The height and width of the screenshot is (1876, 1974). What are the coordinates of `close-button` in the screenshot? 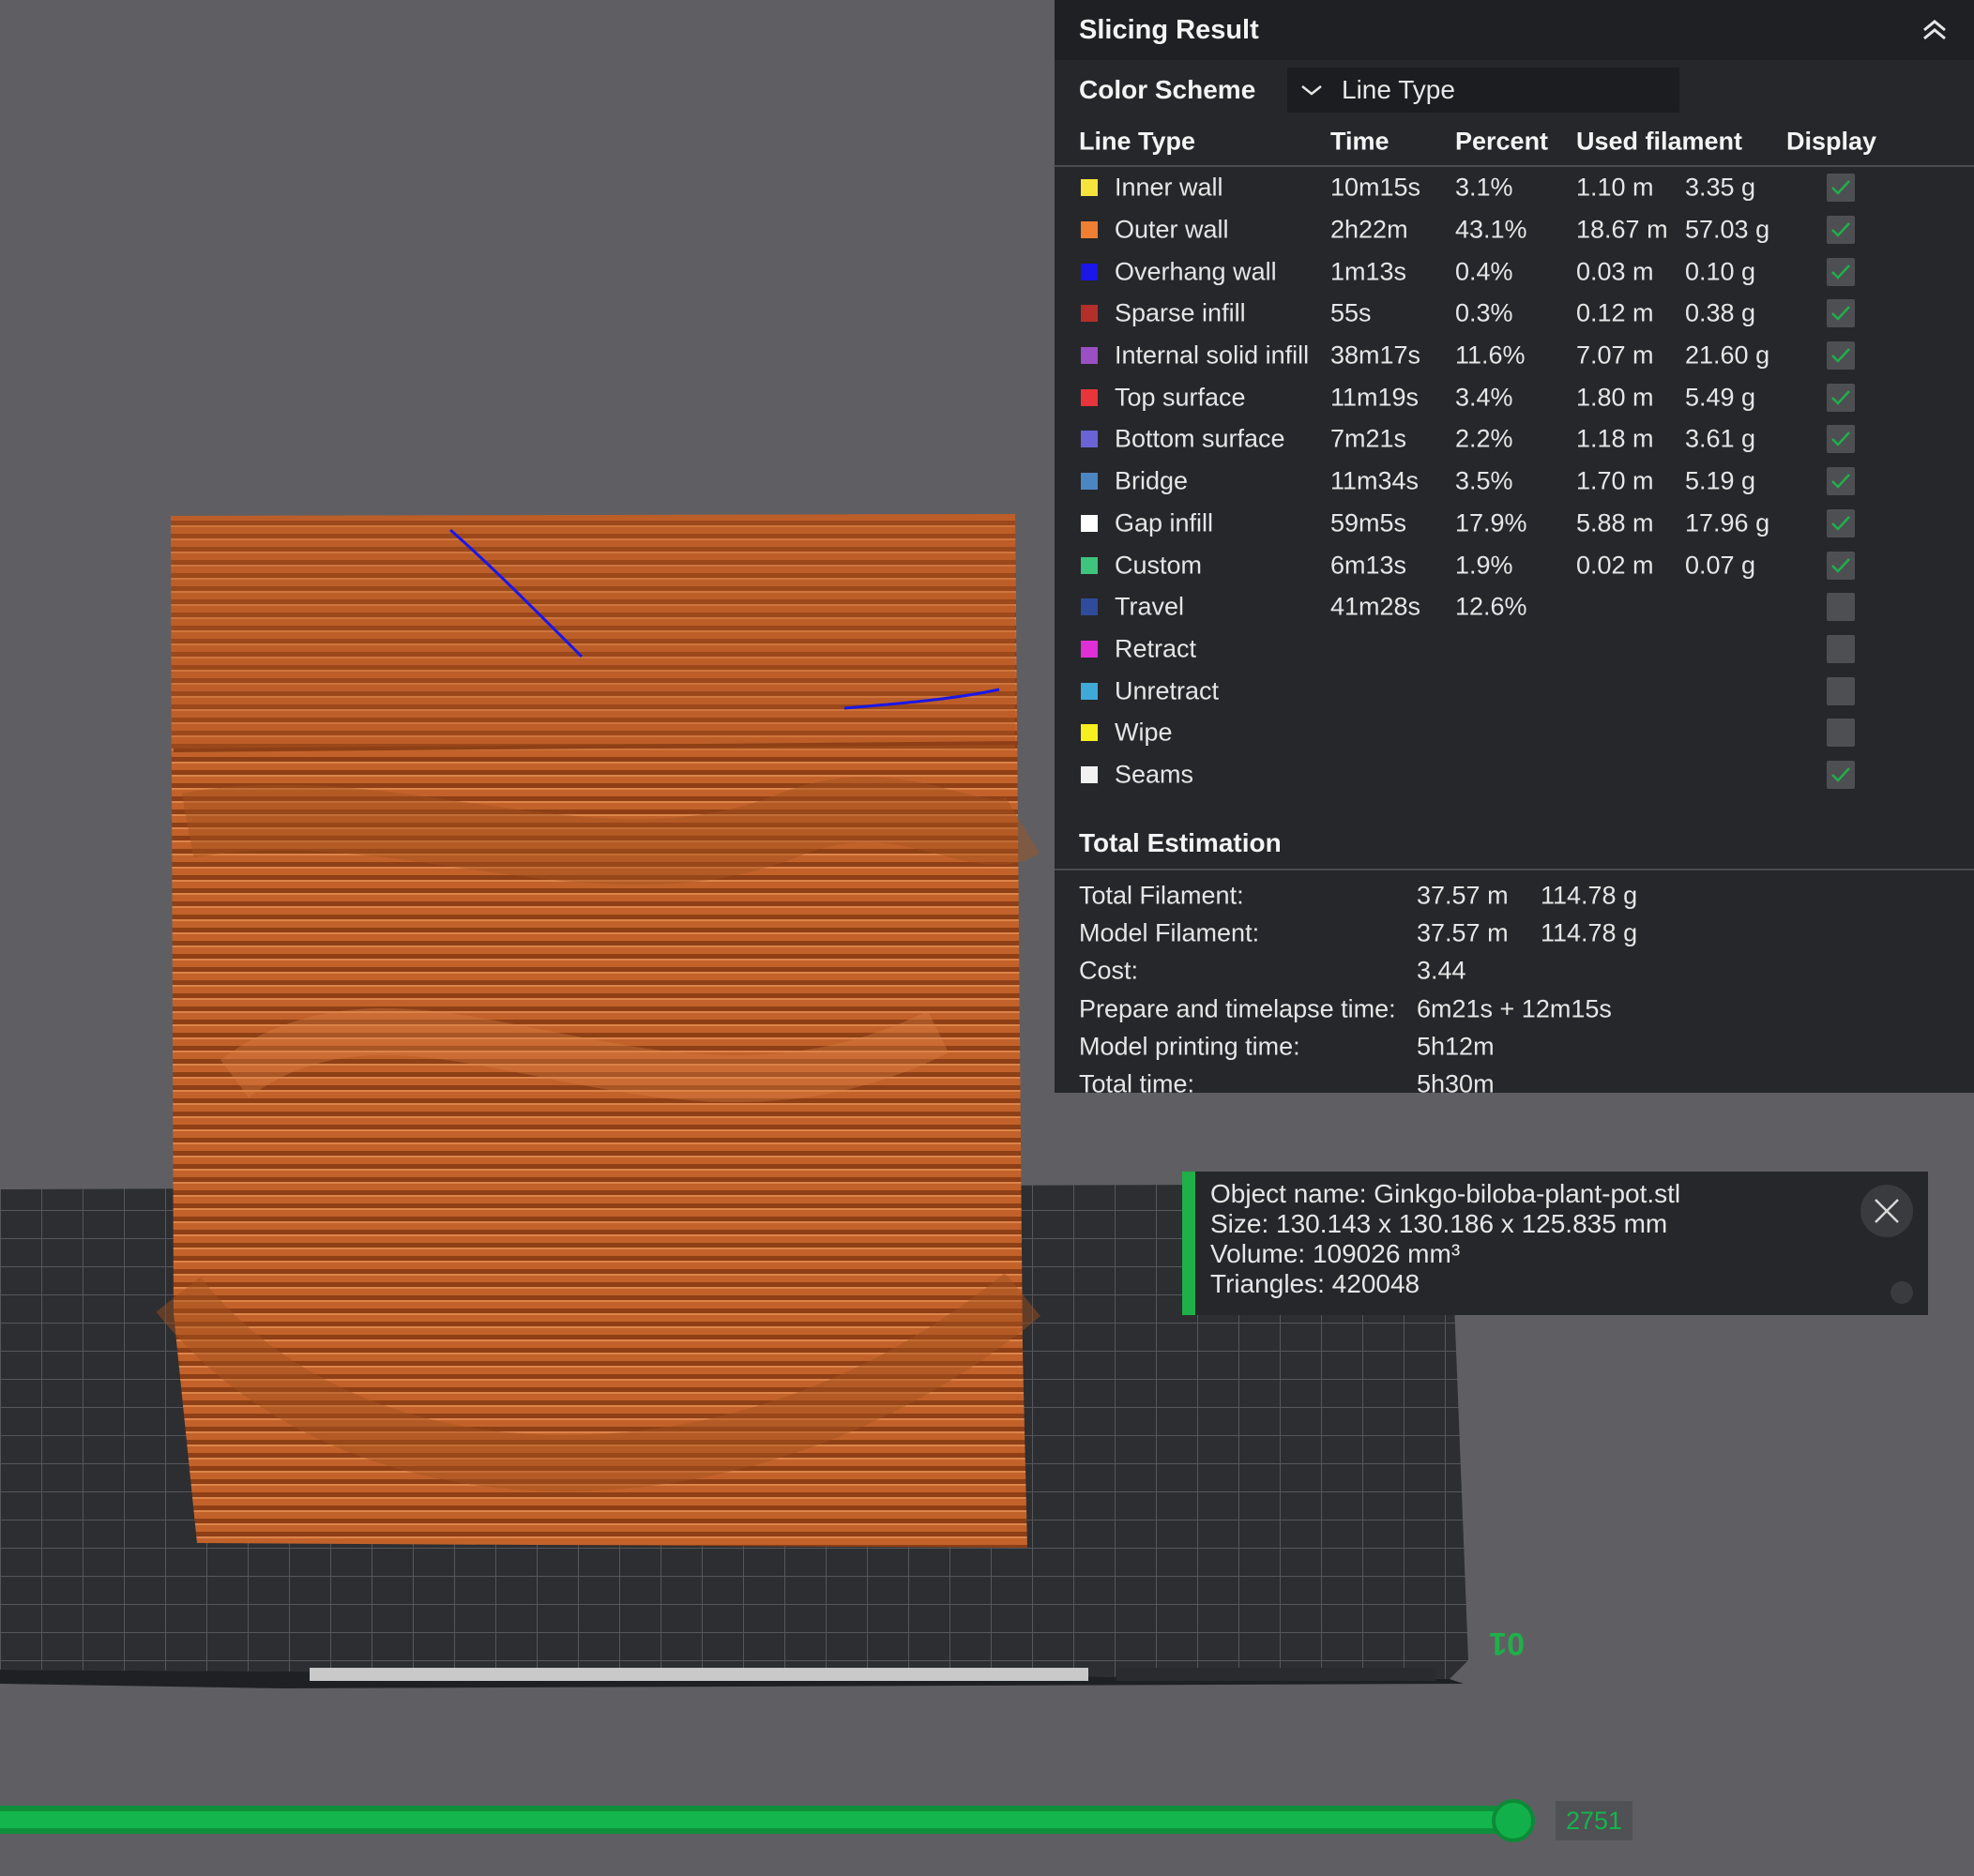 It's located at (1886, 1211).